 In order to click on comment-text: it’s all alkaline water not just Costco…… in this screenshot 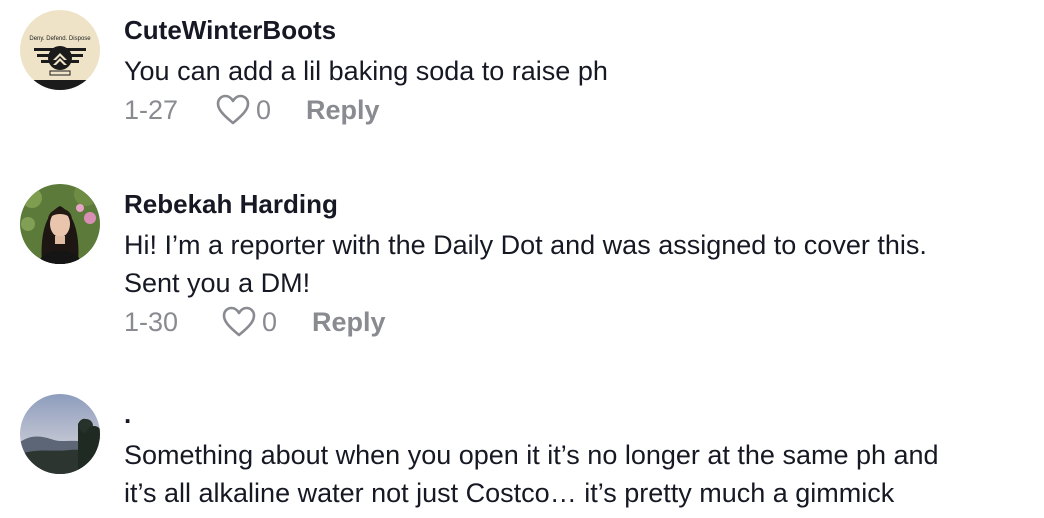, I will do `click(509, 493)`.